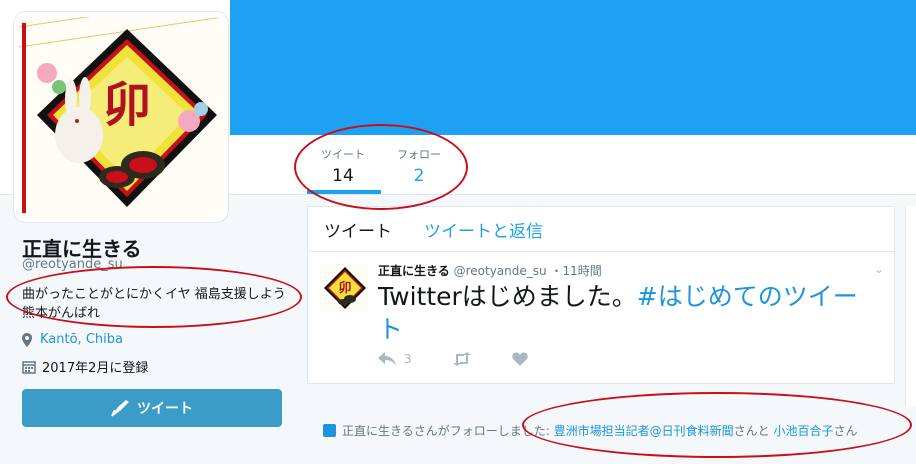 This screenshot has width=916, height=464. Describe the element at coordinates (910, 306) in the screenshot. I see `right-sidebar-card` at that location.